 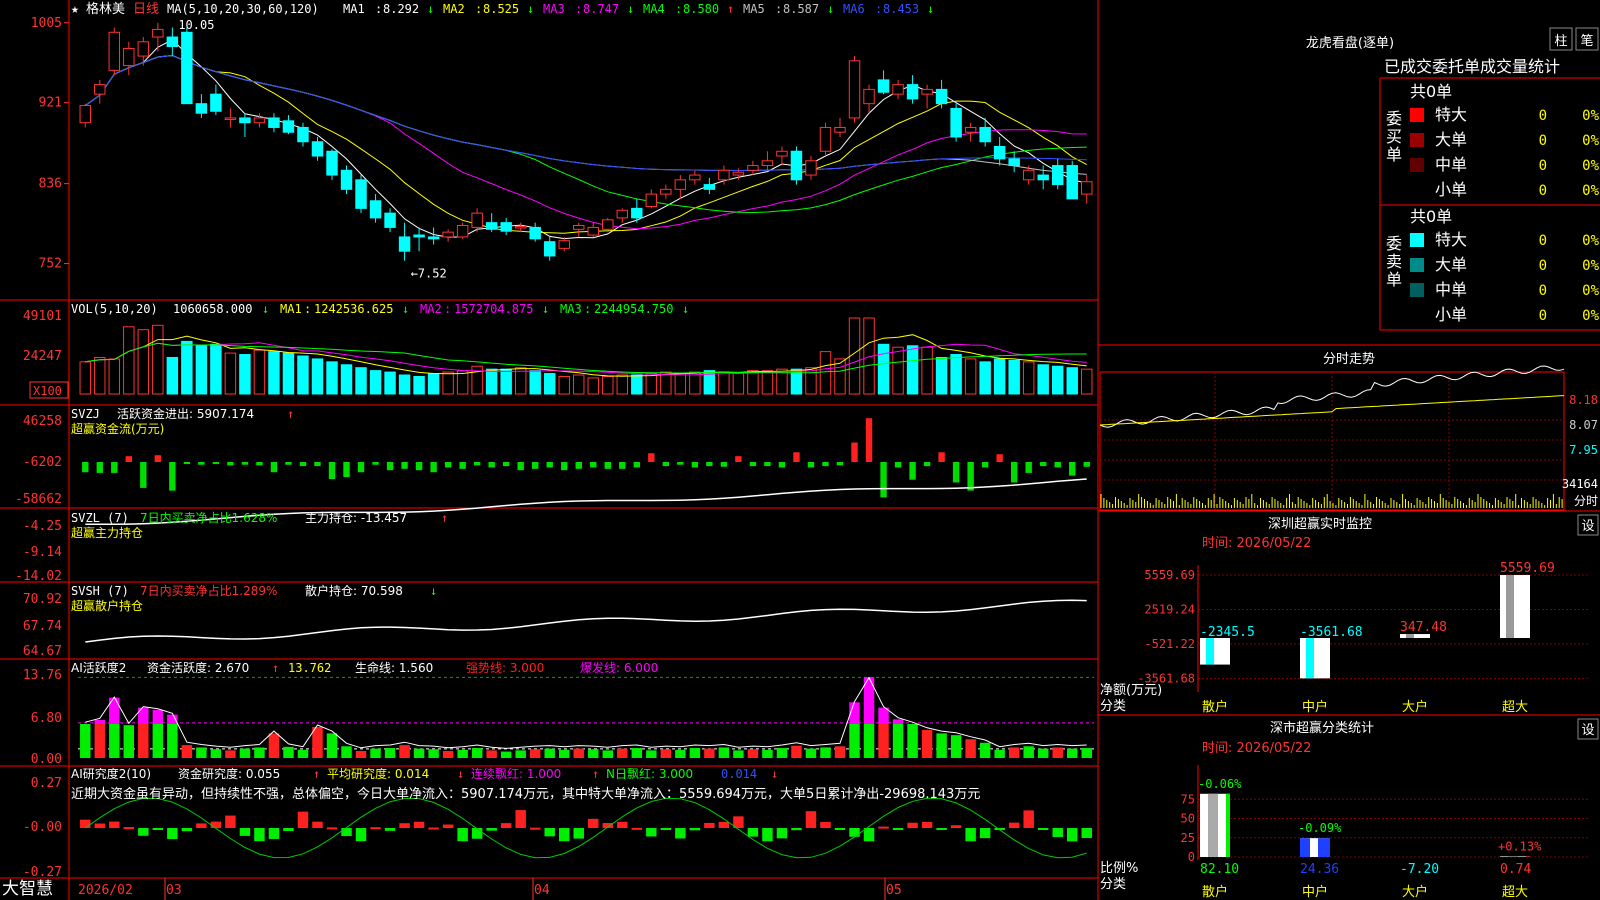 I want to click on main-y-tick-label: 752, so click(x=50, y=264).